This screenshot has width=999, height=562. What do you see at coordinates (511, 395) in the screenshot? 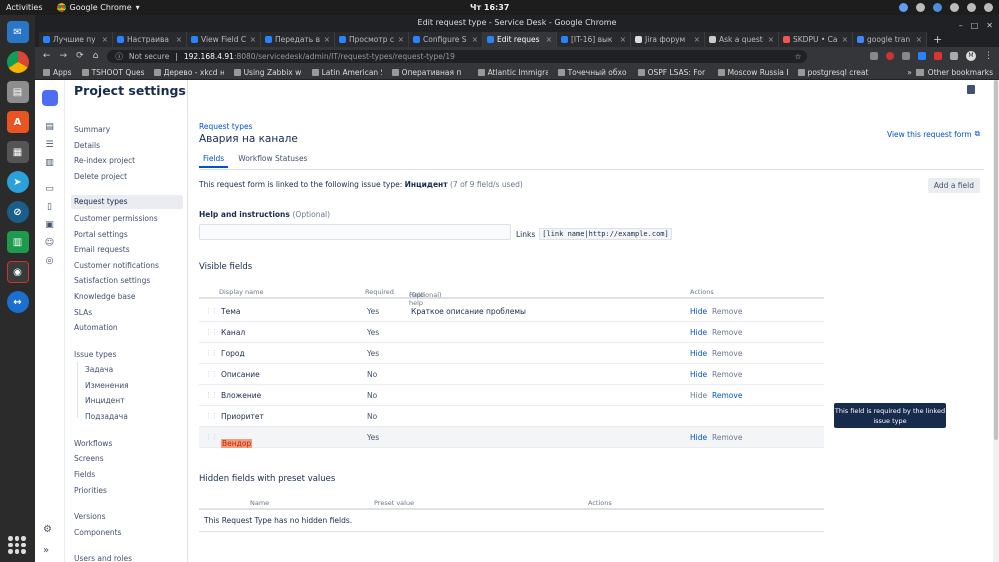
I see `table-row: ⋮⋮ Вложение No Hide Remove` at bounding box center [511, 395].